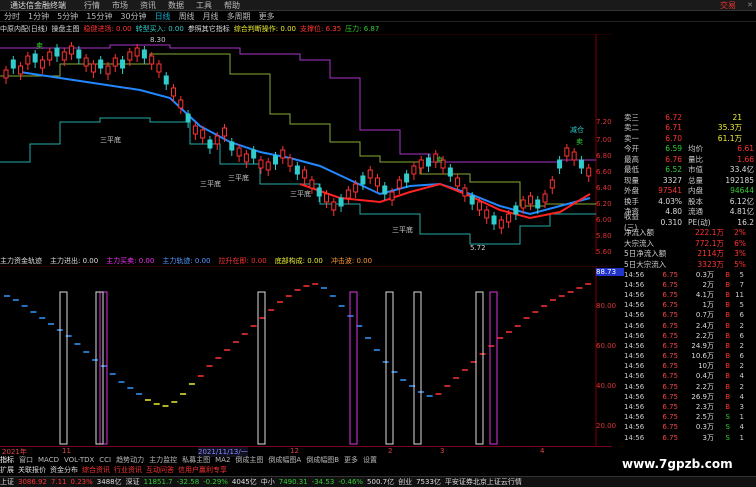 The height and width of the screenshot is (487, 756). What do you see at coordinates (670, 201) in the screenshot?
I see `quote-value: 4.03%` at bounding box center [670, 201].